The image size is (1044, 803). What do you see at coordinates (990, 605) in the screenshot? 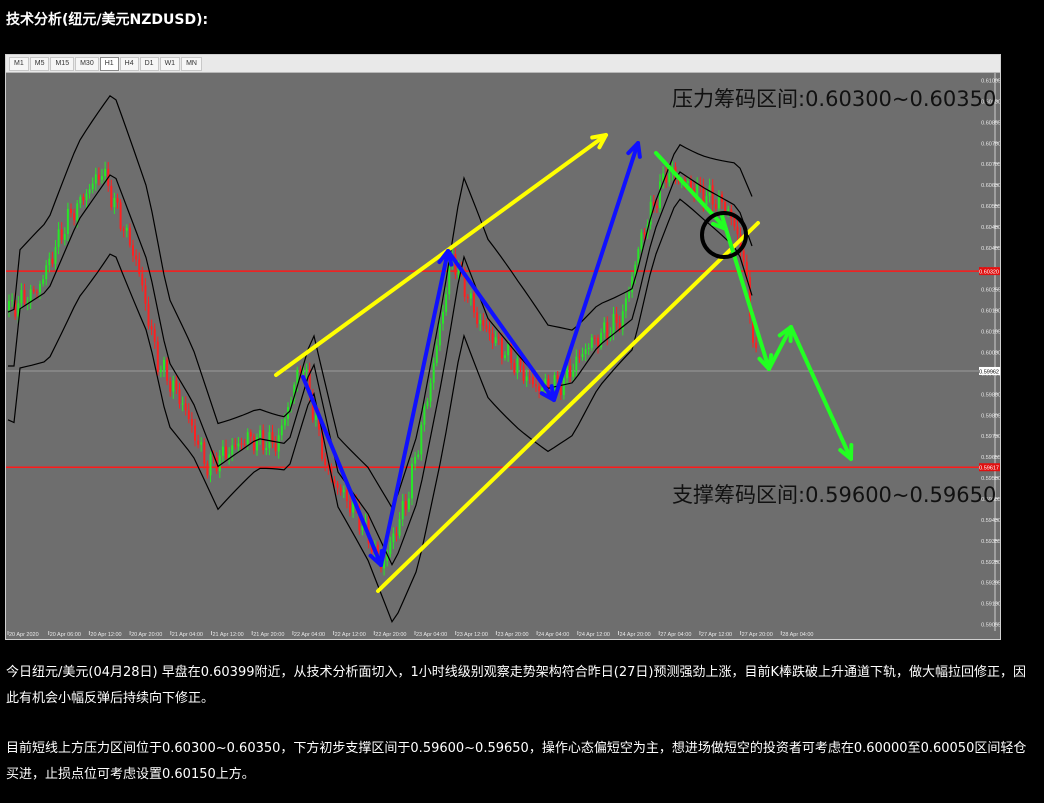
I see `y-tick-label: 0.59130` at bounding box center [990, 605].